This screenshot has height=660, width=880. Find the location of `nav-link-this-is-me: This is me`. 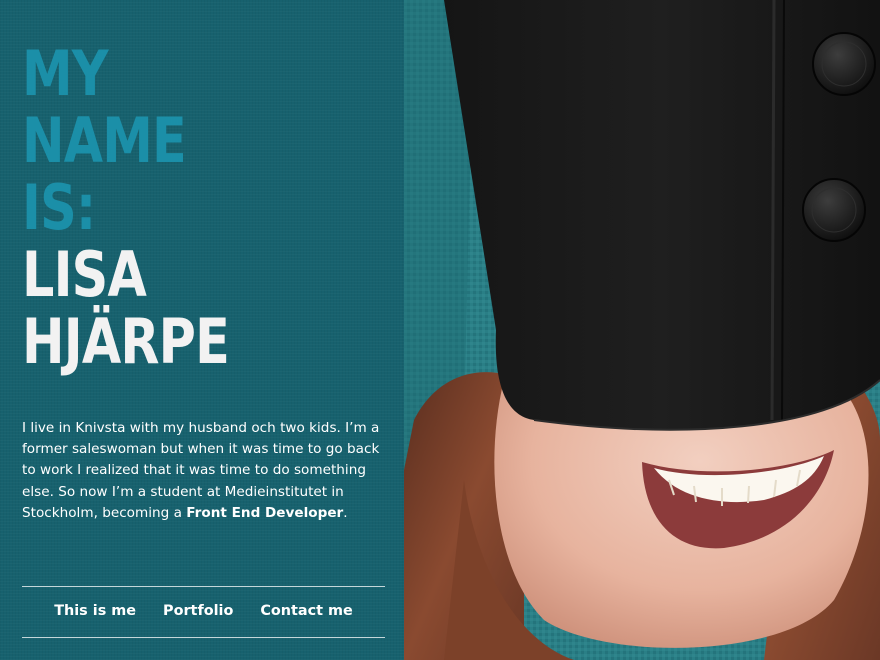

nav-link-this-is-me: This is me is located at coordinates (95, 611).